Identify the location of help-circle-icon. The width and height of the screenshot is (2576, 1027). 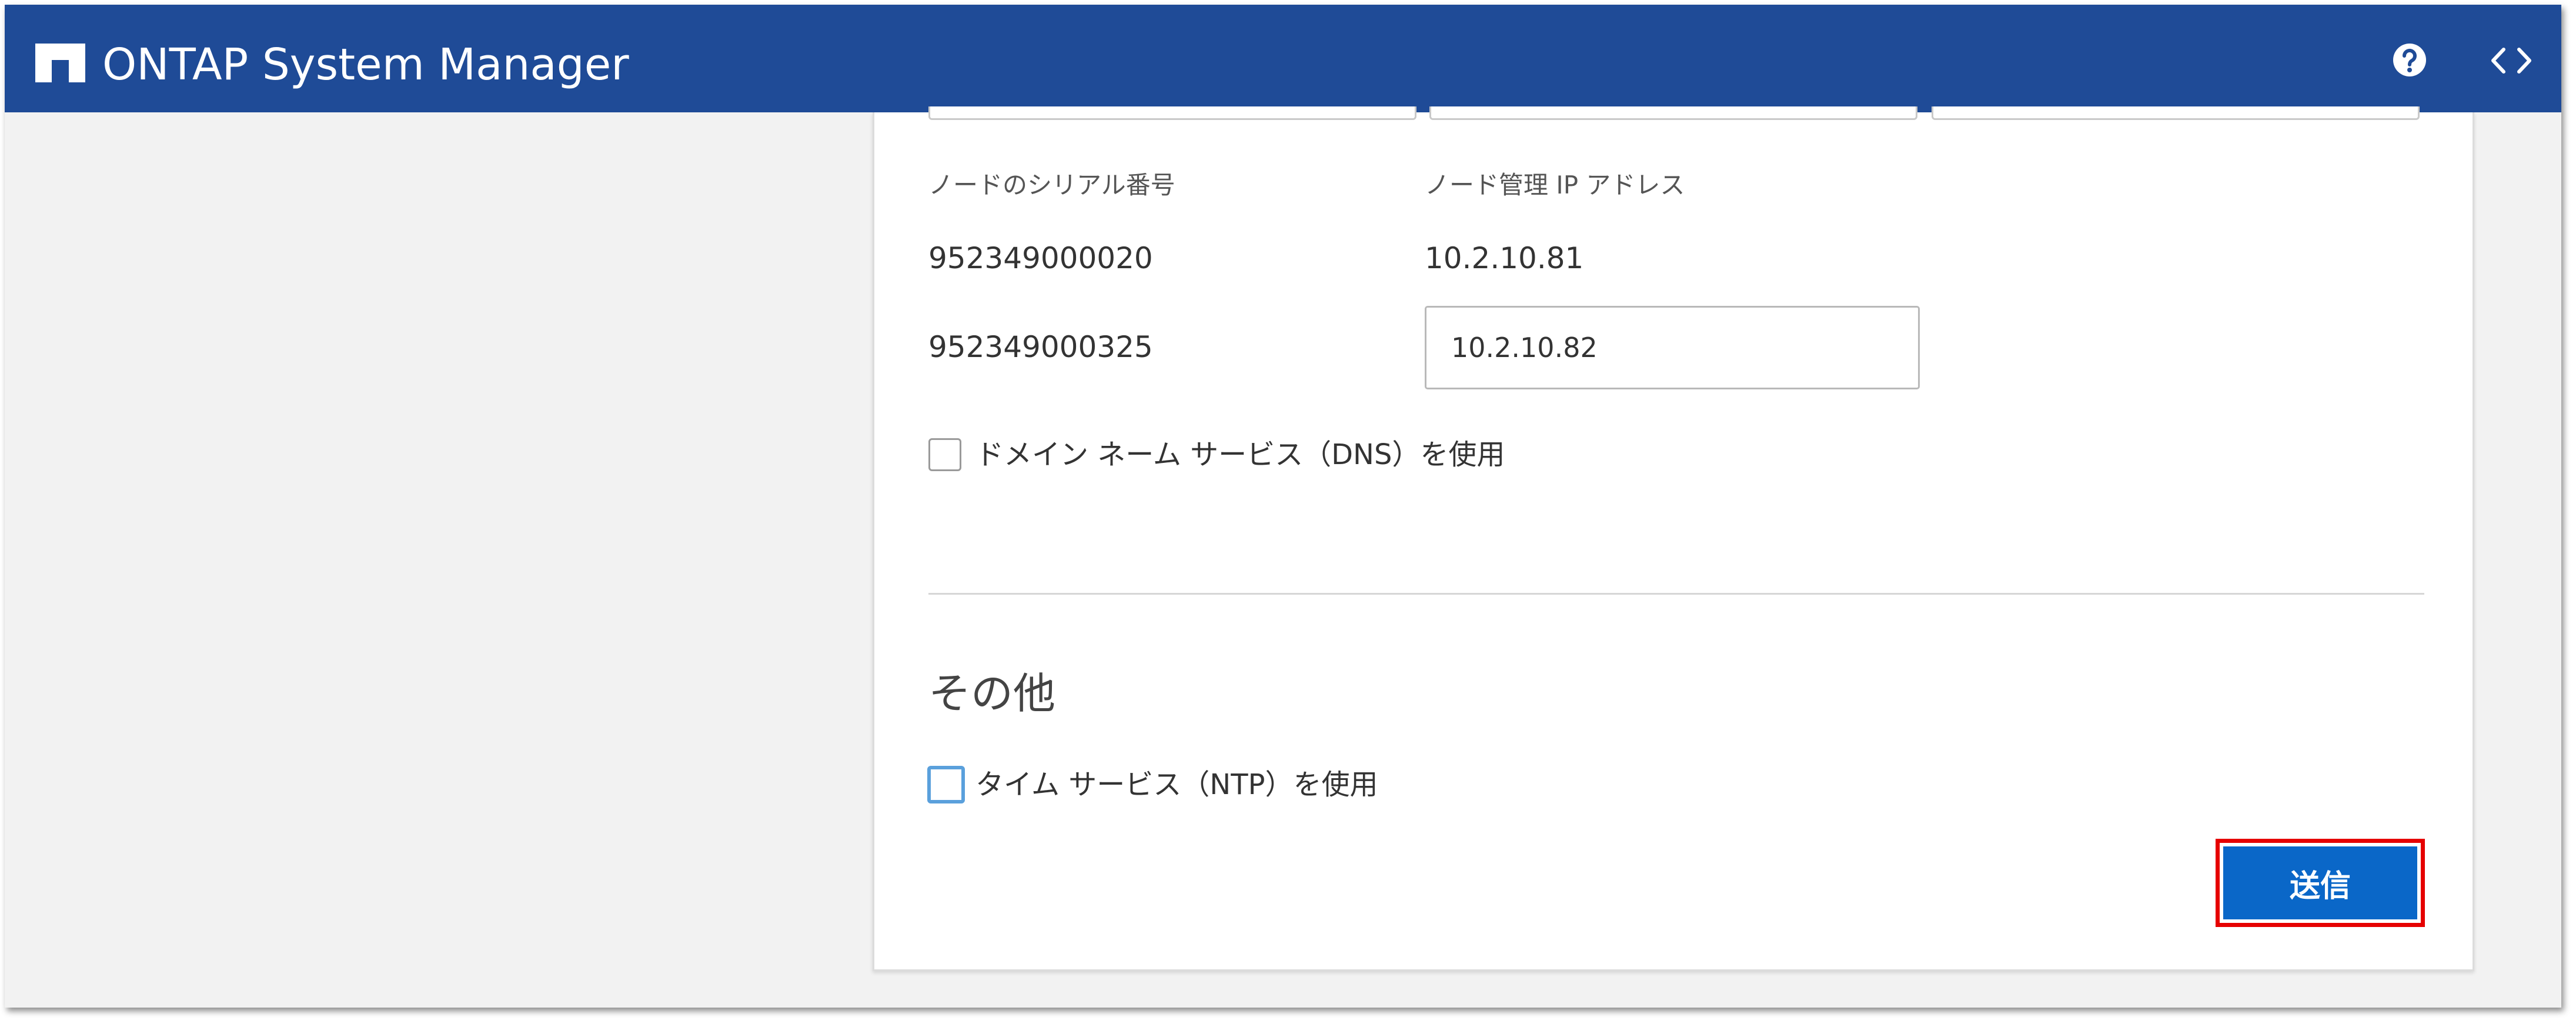
(2409, 60).